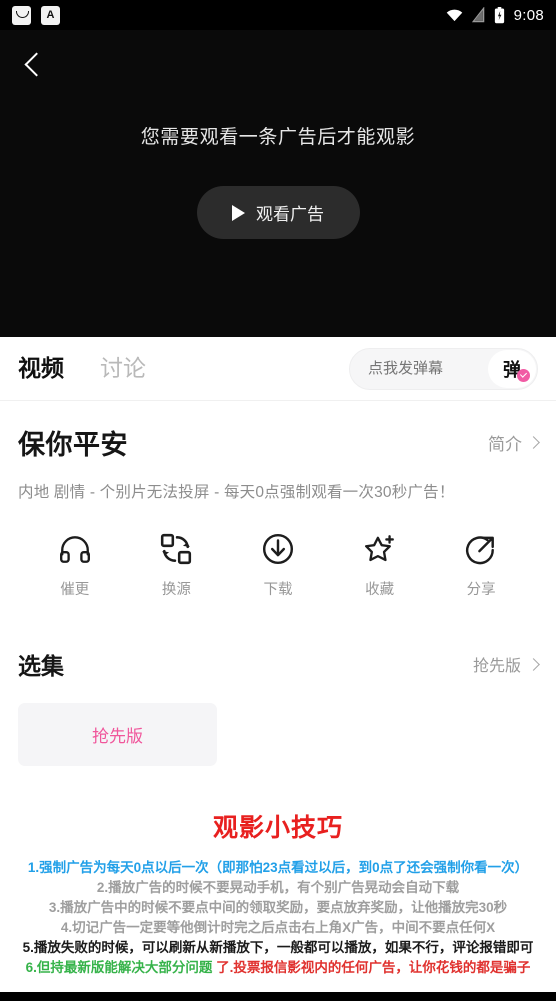 The image size is (556, 1001). I want to click on movie-title-row: 保你平安 简介, so click(279, 442).